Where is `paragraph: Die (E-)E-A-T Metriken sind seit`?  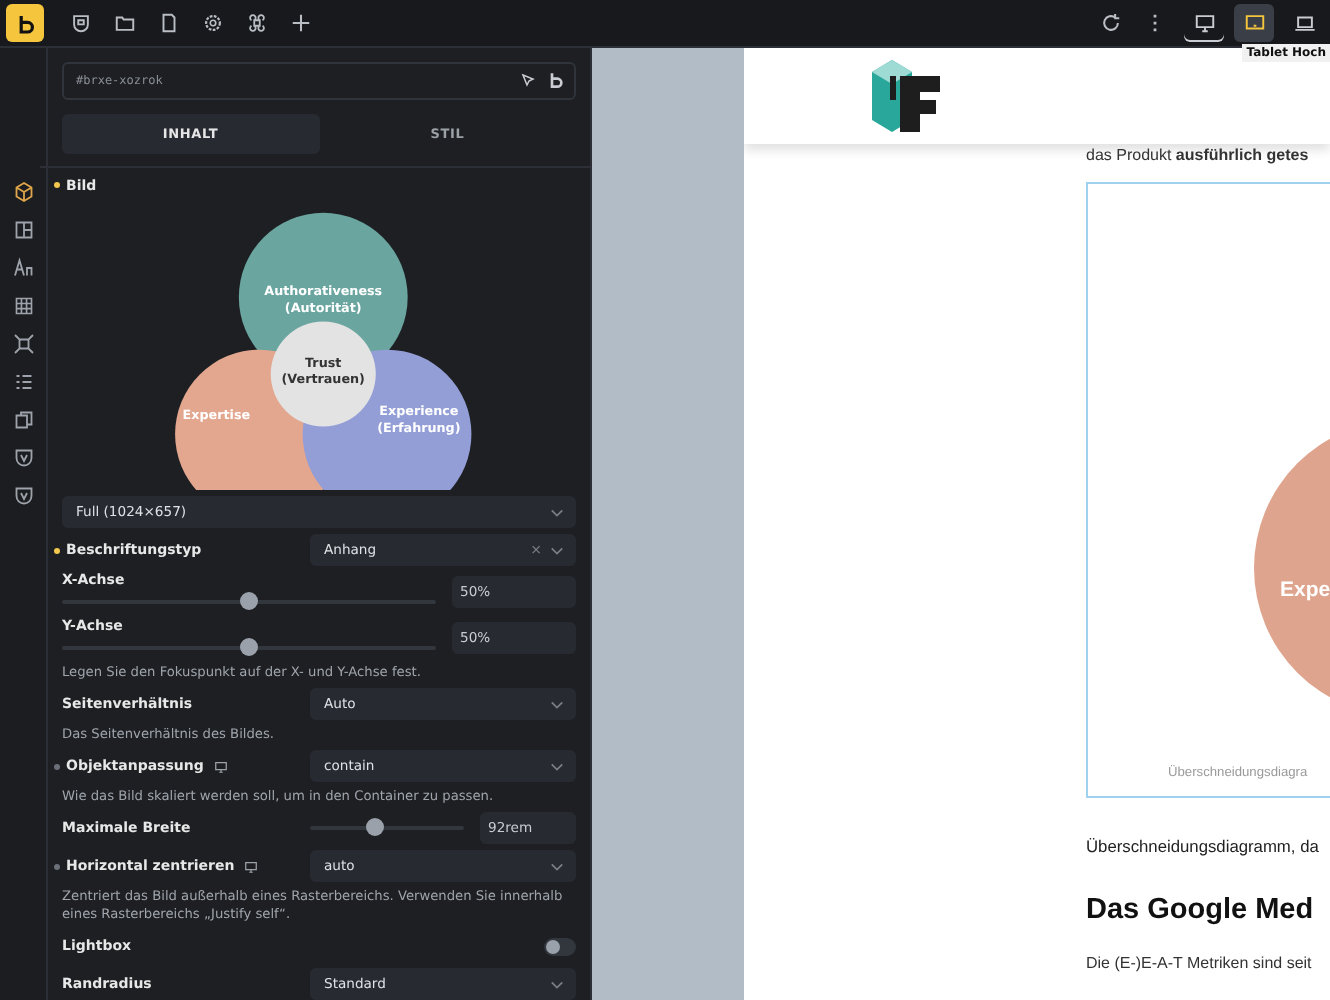
paragraph: Die (E-)E-A-T Metriken sind seit is located at coordinates (1200, 963).